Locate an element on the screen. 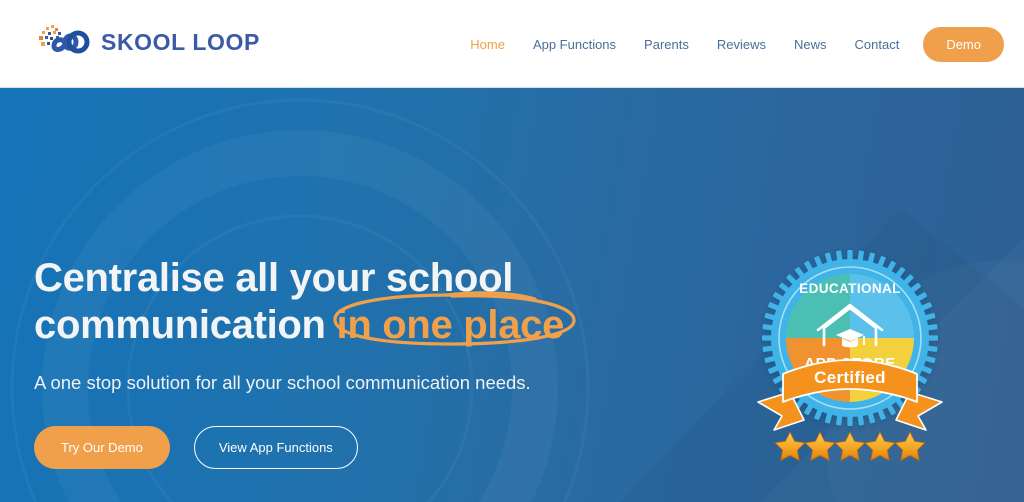 The width and height of the screenshot is (1024, 502). brand-logo: SKOOL LOOP is located at coordinates (147, 42).